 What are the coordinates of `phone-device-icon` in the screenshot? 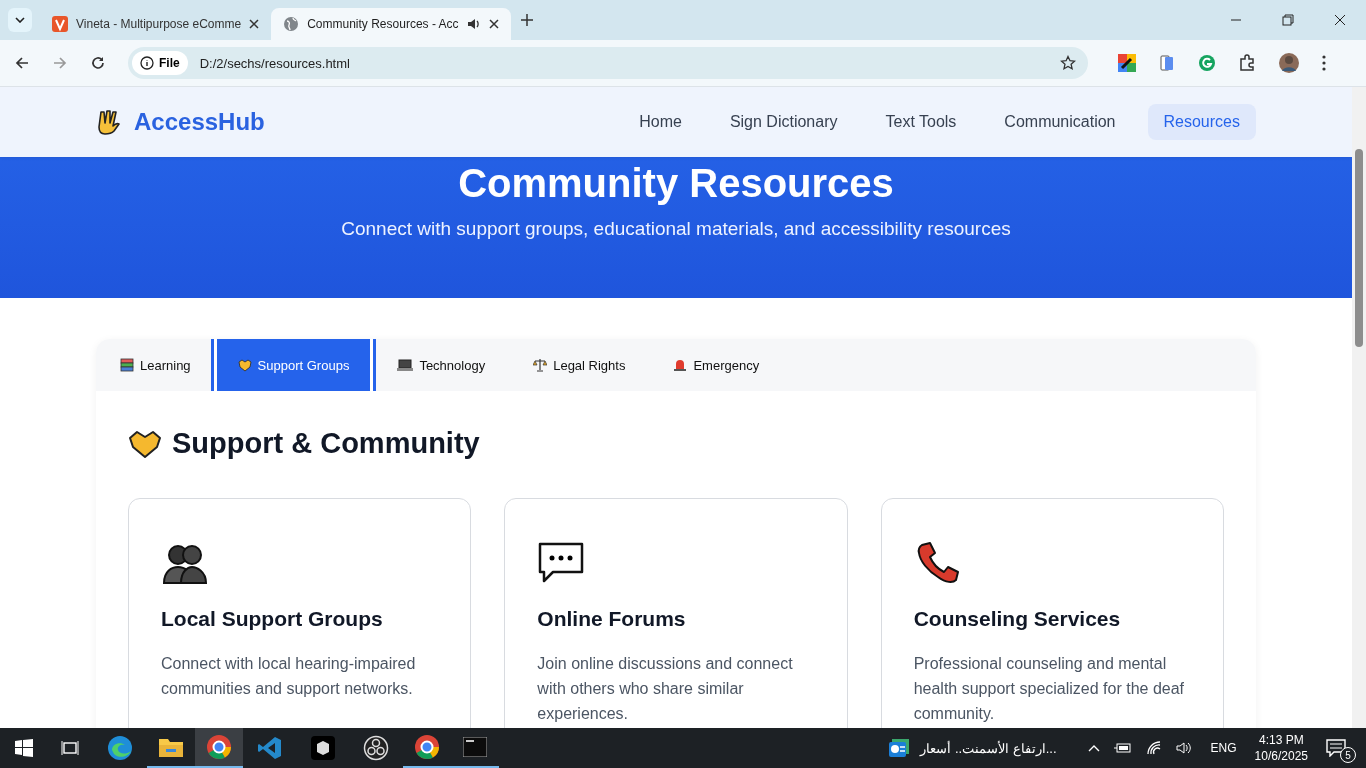 It's located at (1167, 63).